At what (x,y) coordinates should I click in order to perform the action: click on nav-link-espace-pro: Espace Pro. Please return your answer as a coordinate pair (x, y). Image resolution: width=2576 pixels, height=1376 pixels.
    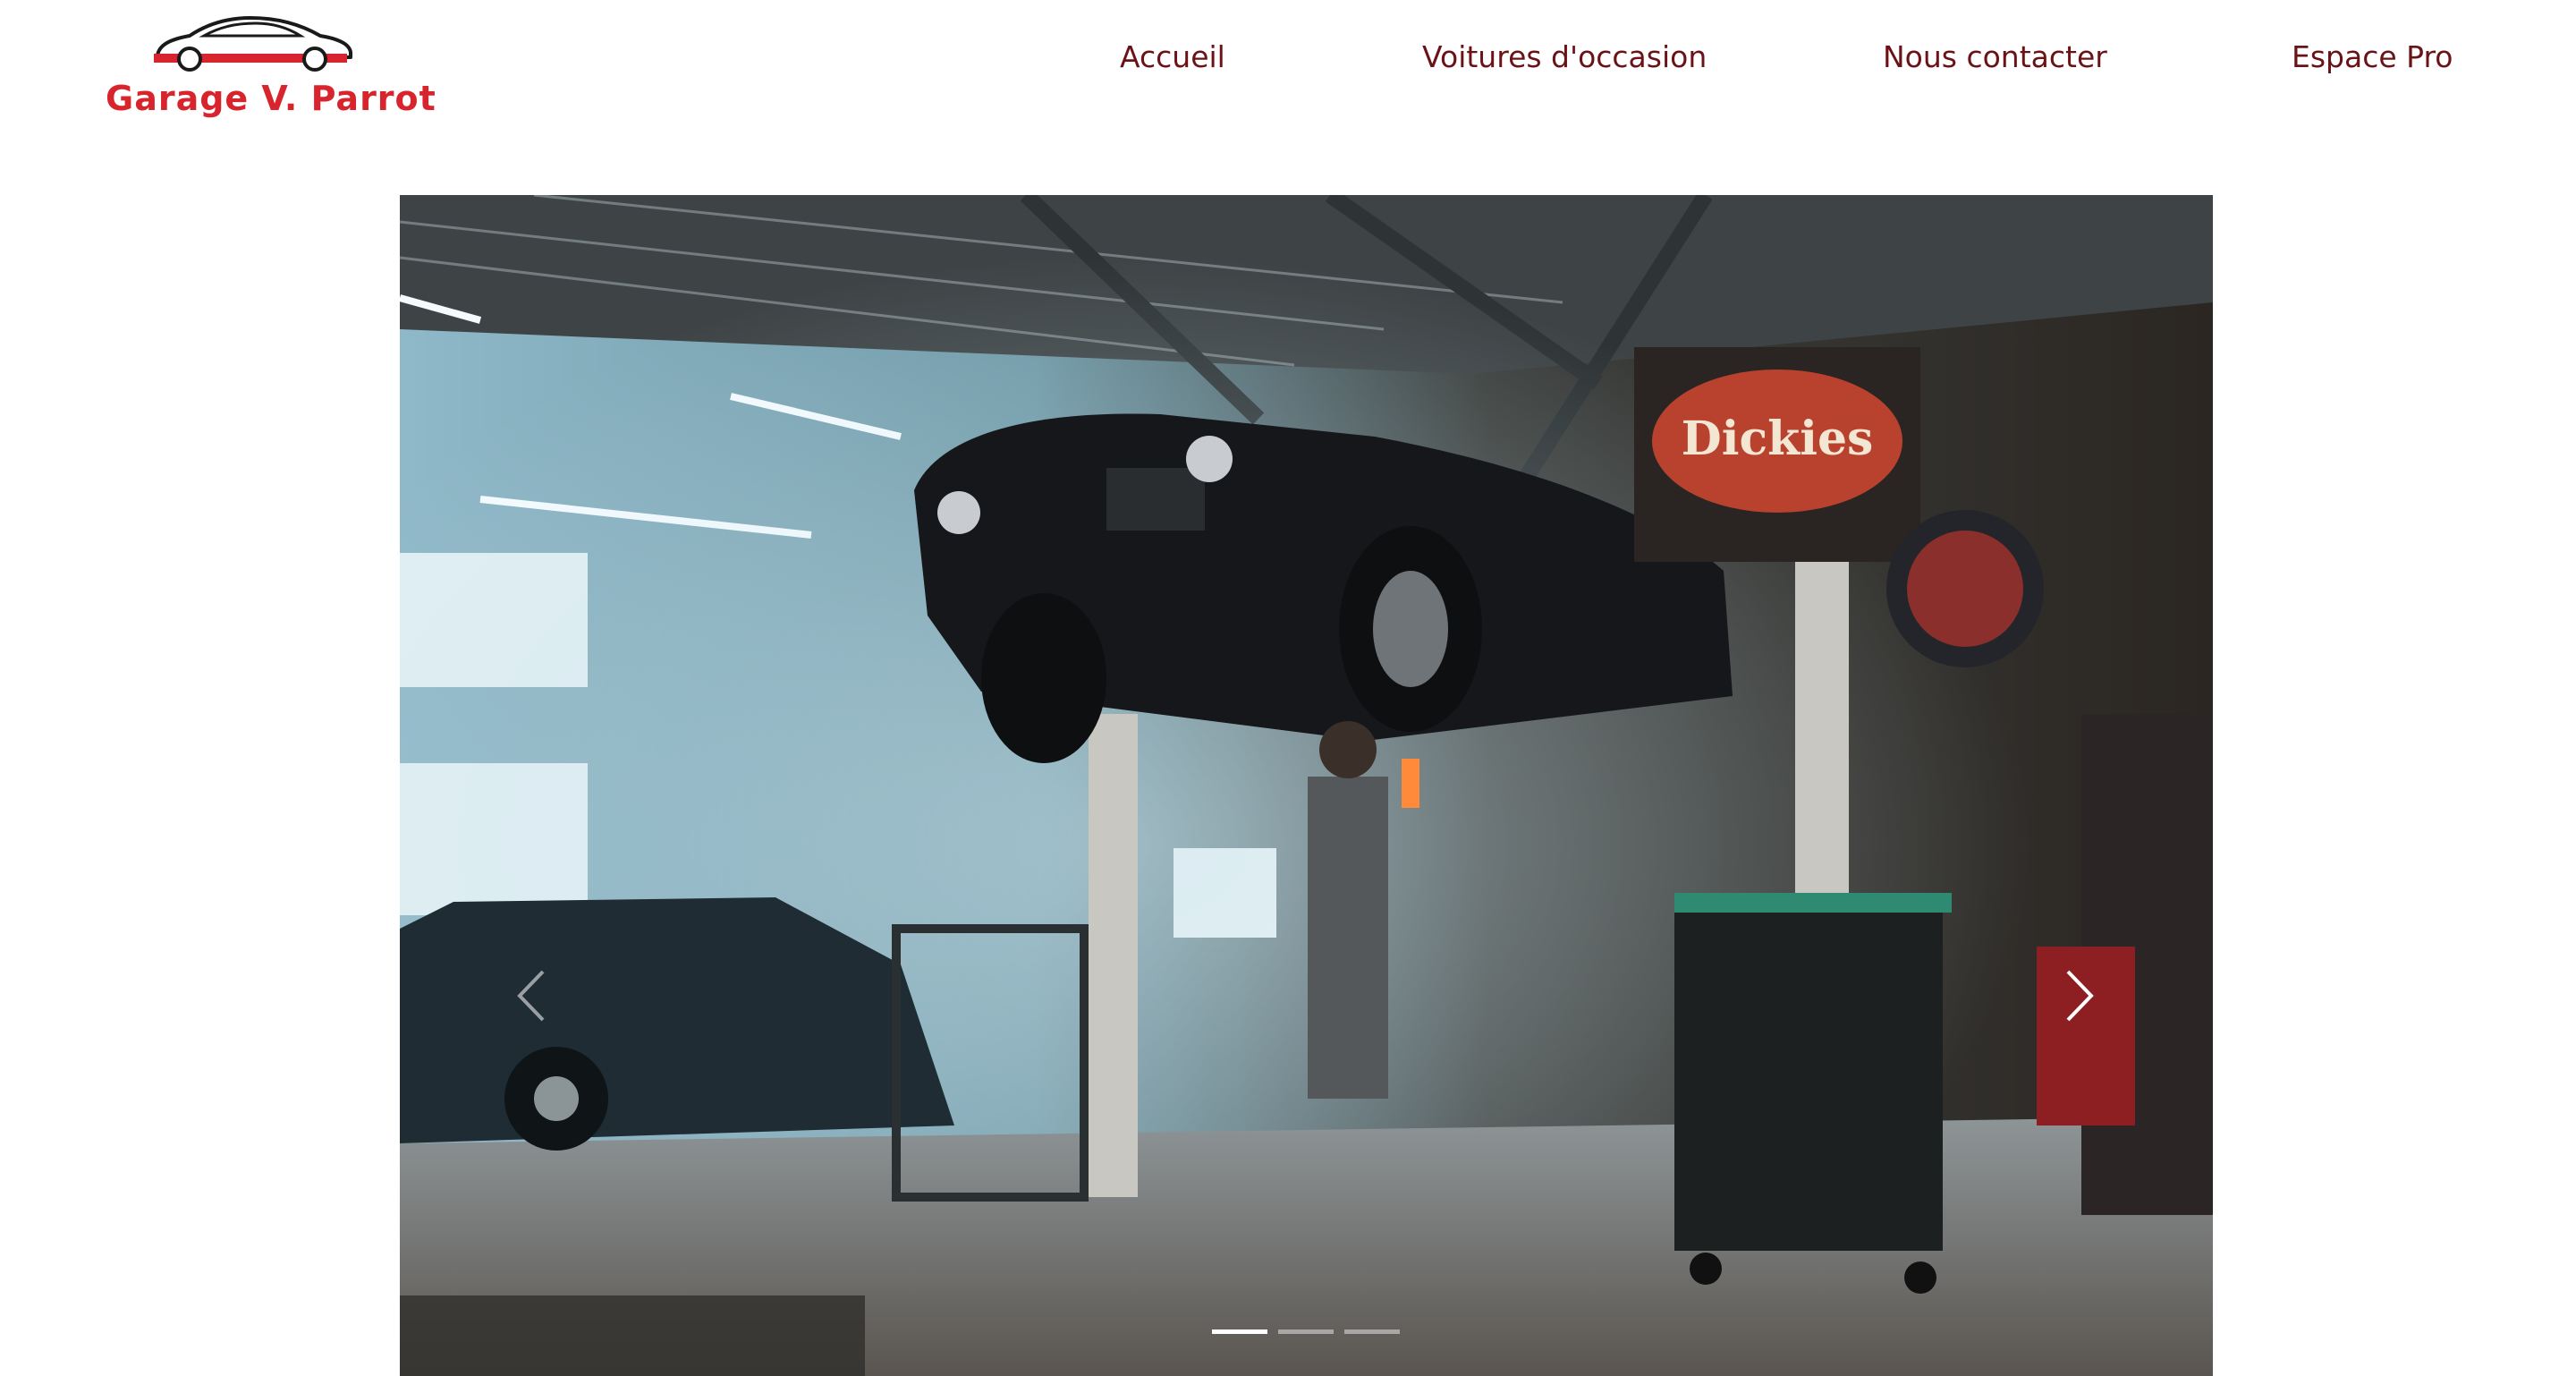
    Looking at the image, I should click on (2372, 57).